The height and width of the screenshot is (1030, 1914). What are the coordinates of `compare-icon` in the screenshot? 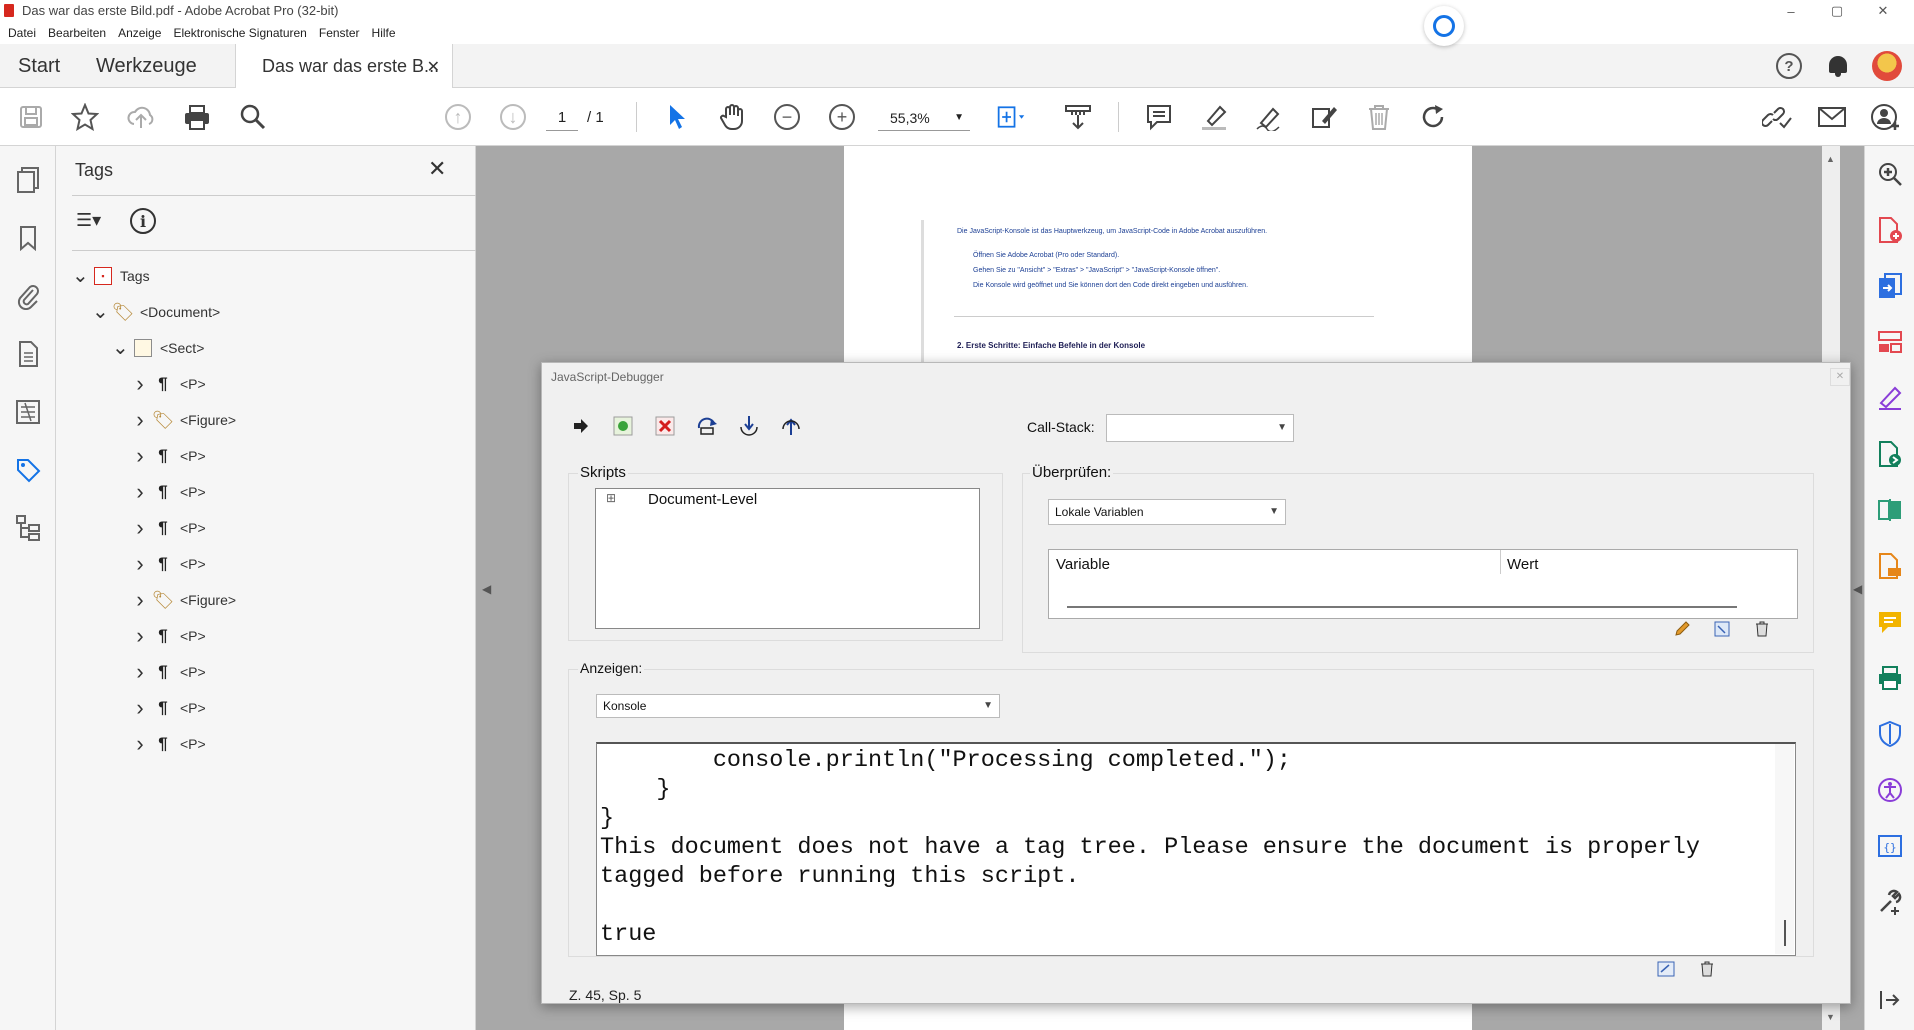 It's located at (1890, 510).